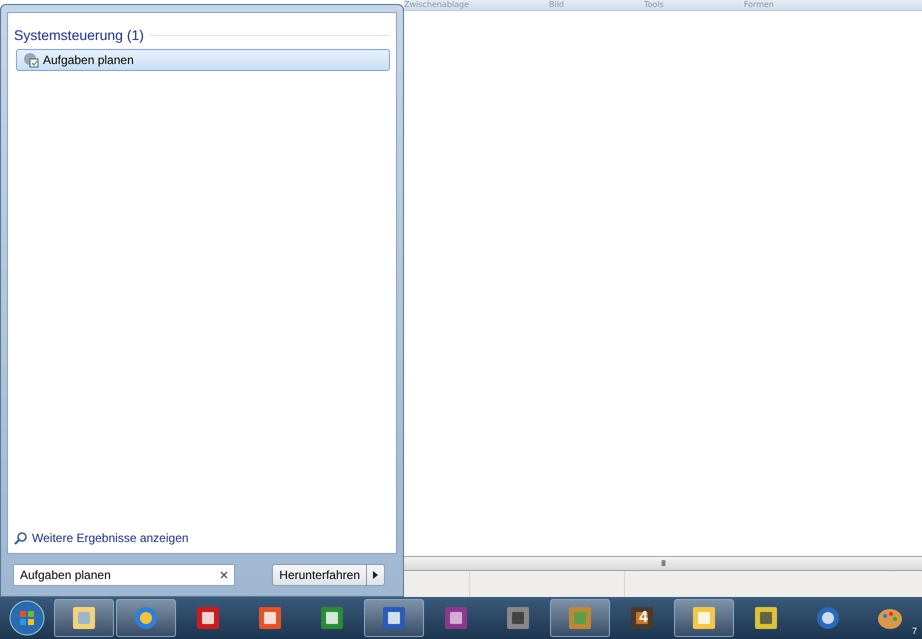 Image resolution: width=922 pixels, height=639 pixels. What do you see at coordinates (79, 35) in the screenshot?
I see `section-heading: Systemsteuerung (1)` at bounding box center [79, 35].